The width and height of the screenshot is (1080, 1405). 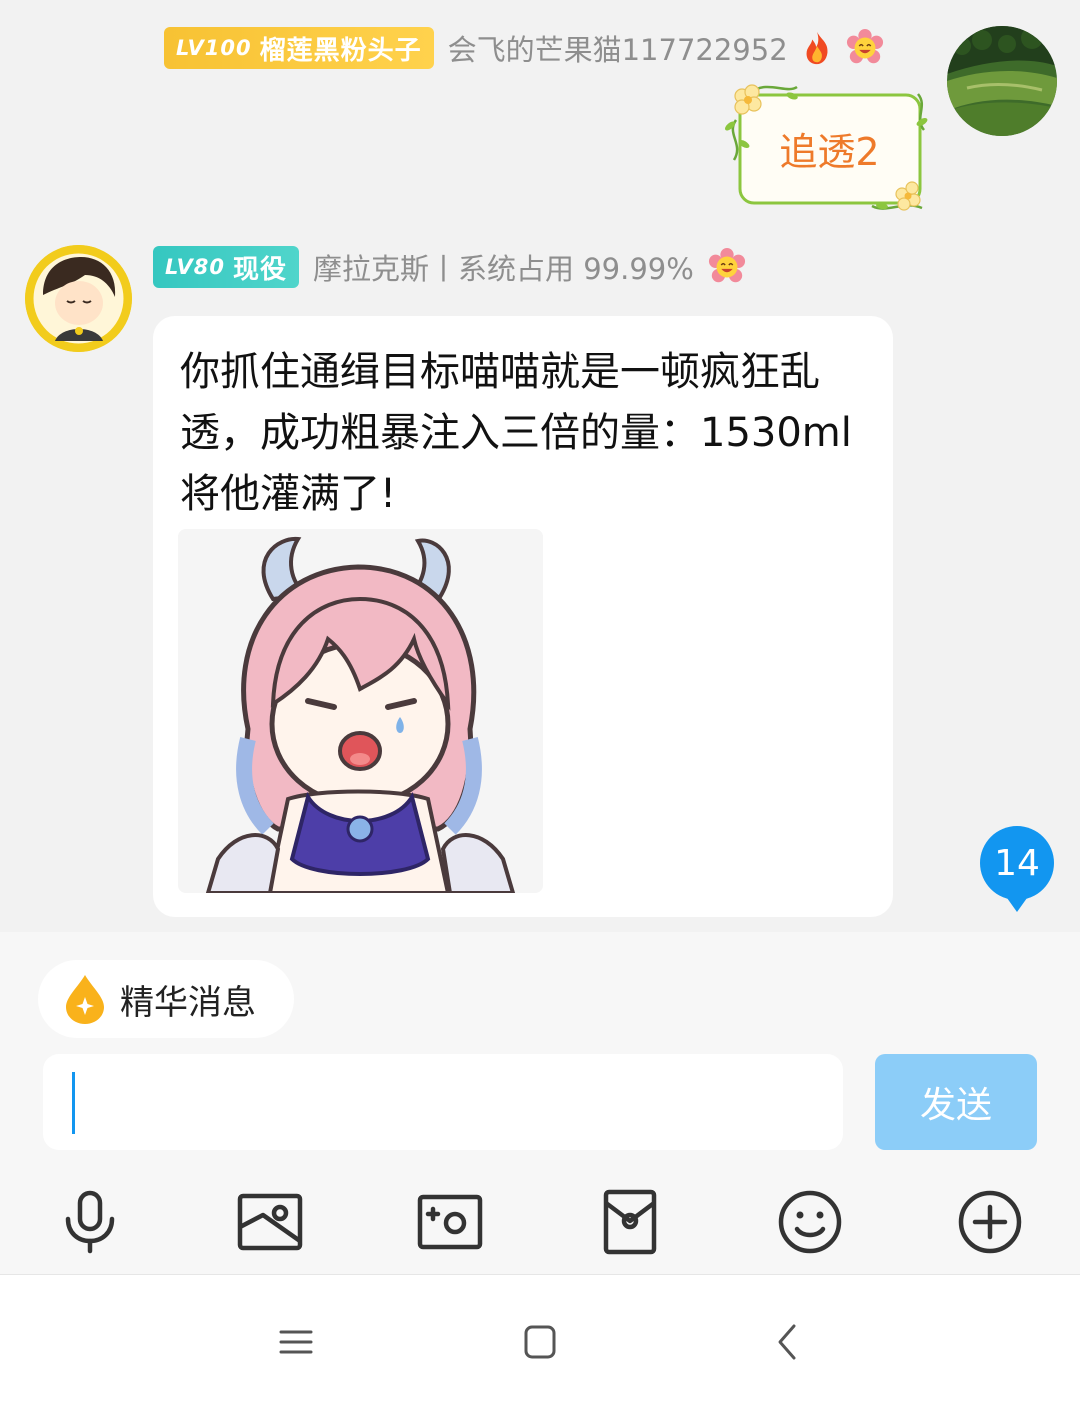 What do you see at coordinates (829, 151) in the screenshot?
I see `message-text: 追透2` at bounding box center [829, 151].